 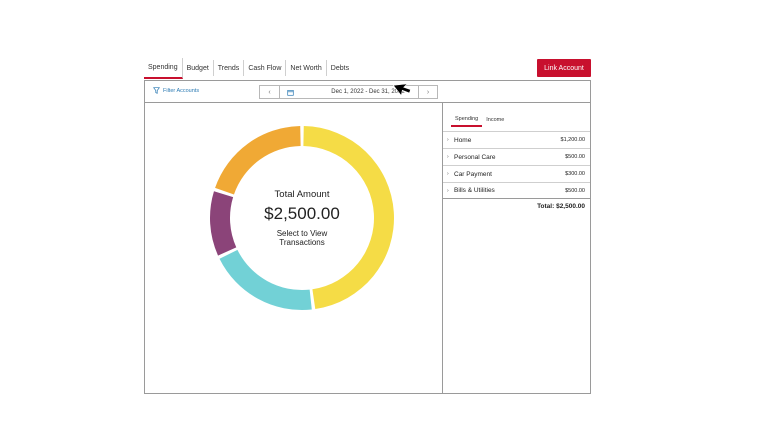 I want to click on donut-slice-home, so click(x=349, y=218).